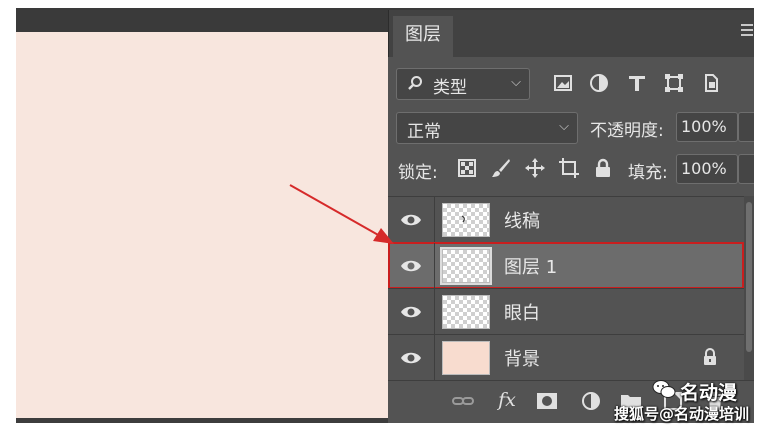 Image resolution: width=770 pixels, height=431 pixels. I want to click on wechat-logo-icon, so click(664, 389).